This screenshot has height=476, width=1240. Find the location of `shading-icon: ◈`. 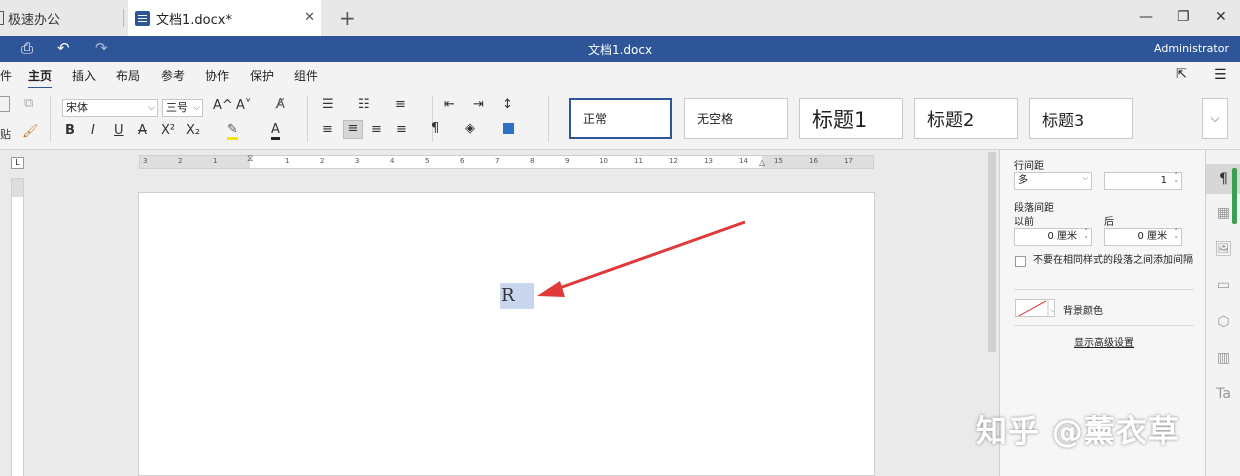

shading-icon: ◈ is located at coordinates (470, 128).